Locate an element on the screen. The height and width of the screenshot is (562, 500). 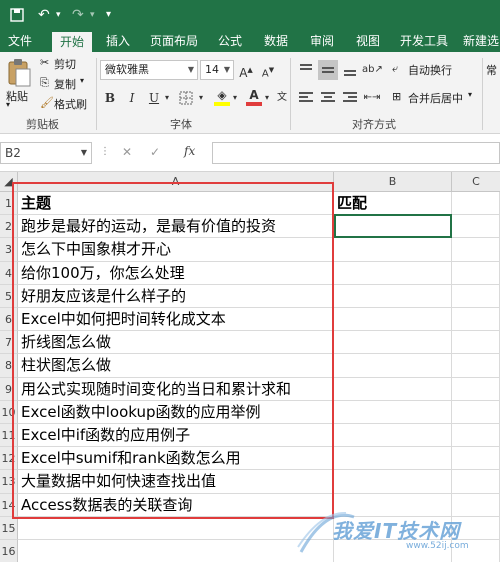
tab-view: 视图 is located at coordinates (368, 41).